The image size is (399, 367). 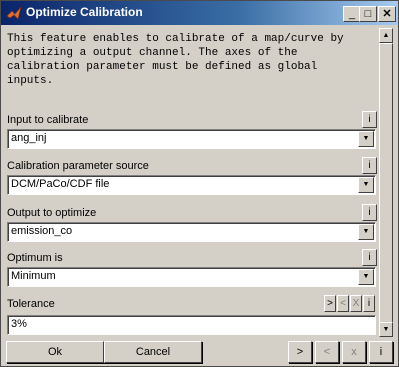 What do you see at coordinates (19, 324) in the screenshot?
I see `tolerance-value: 3%` at bounding box center [19, 324].